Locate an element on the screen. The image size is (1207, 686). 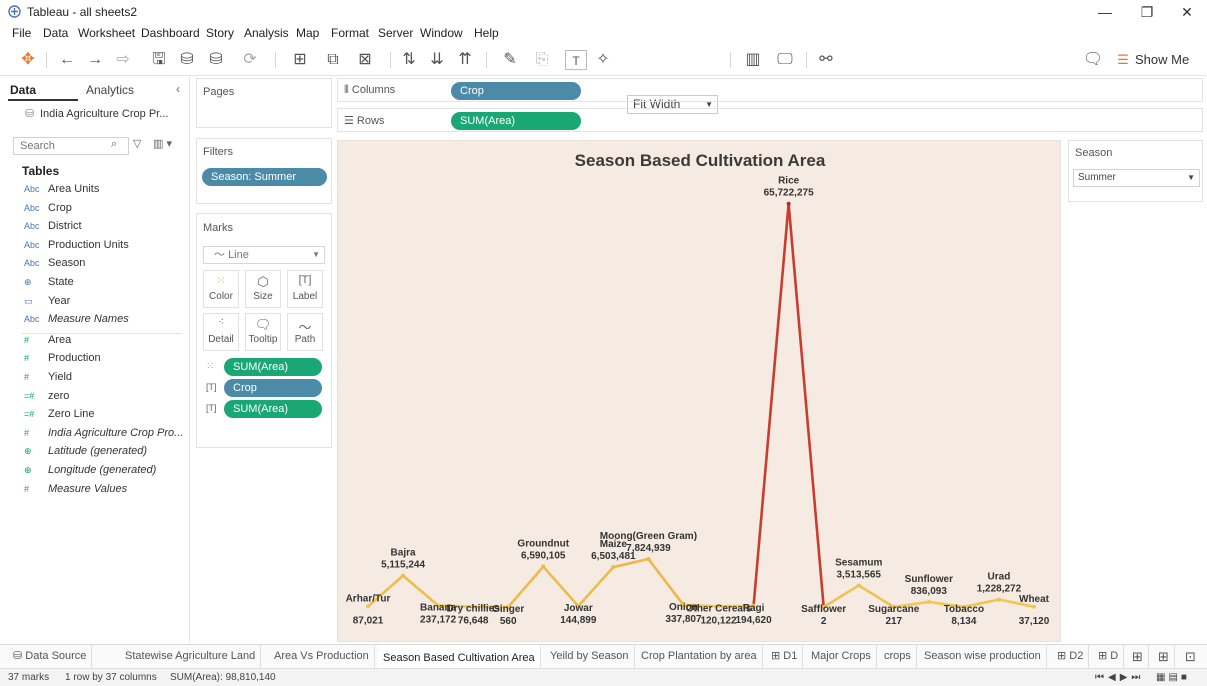
replay-icon: ⇨ is located at coordinates (123, 60).